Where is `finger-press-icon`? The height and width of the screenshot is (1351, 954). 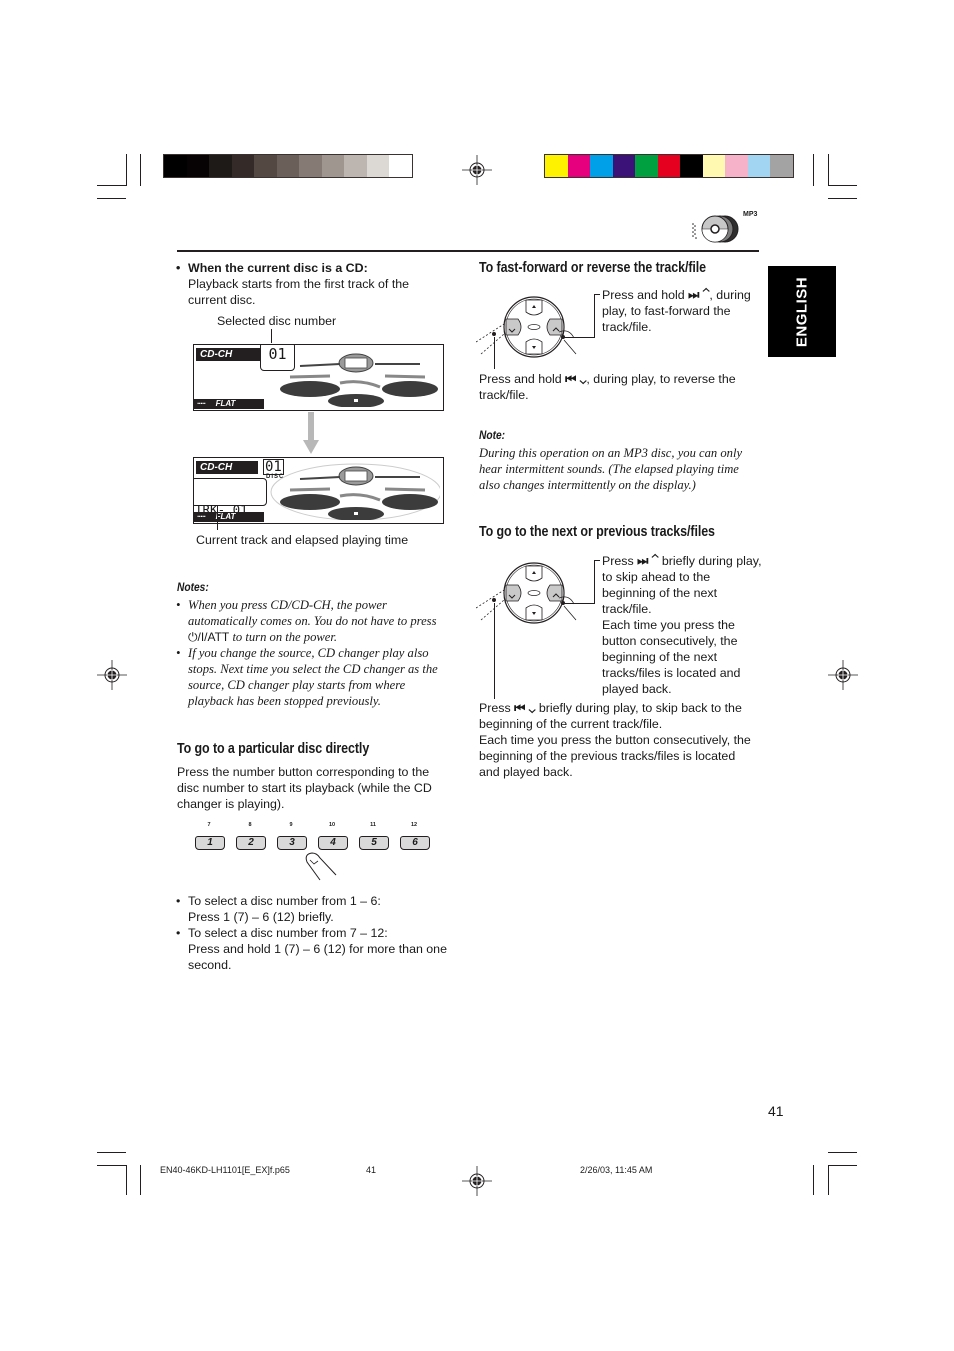 finger-press-icon is located at coordinates (321, 866).